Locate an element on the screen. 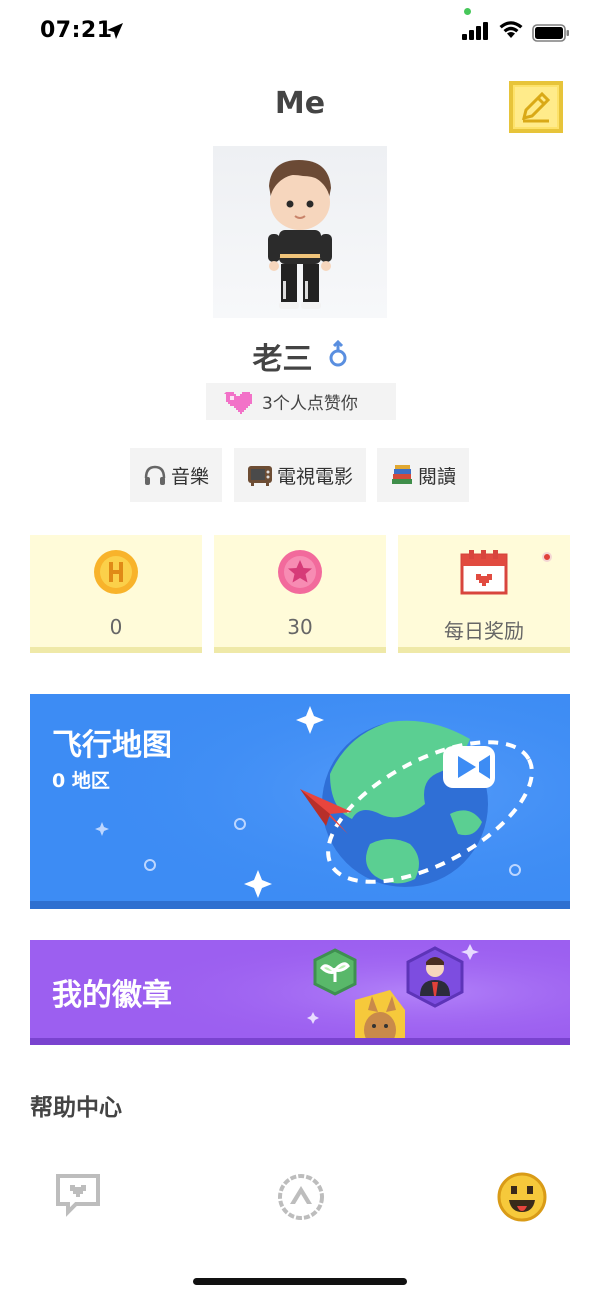  interest-tag-reading: 閱讀 is located at coordinates (423, 475).